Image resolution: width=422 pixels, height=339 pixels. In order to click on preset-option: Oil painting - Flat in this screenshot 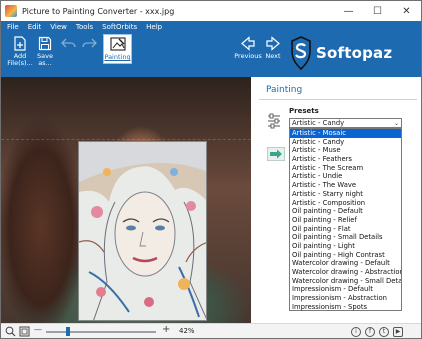, I will do `click(345, 229)`.